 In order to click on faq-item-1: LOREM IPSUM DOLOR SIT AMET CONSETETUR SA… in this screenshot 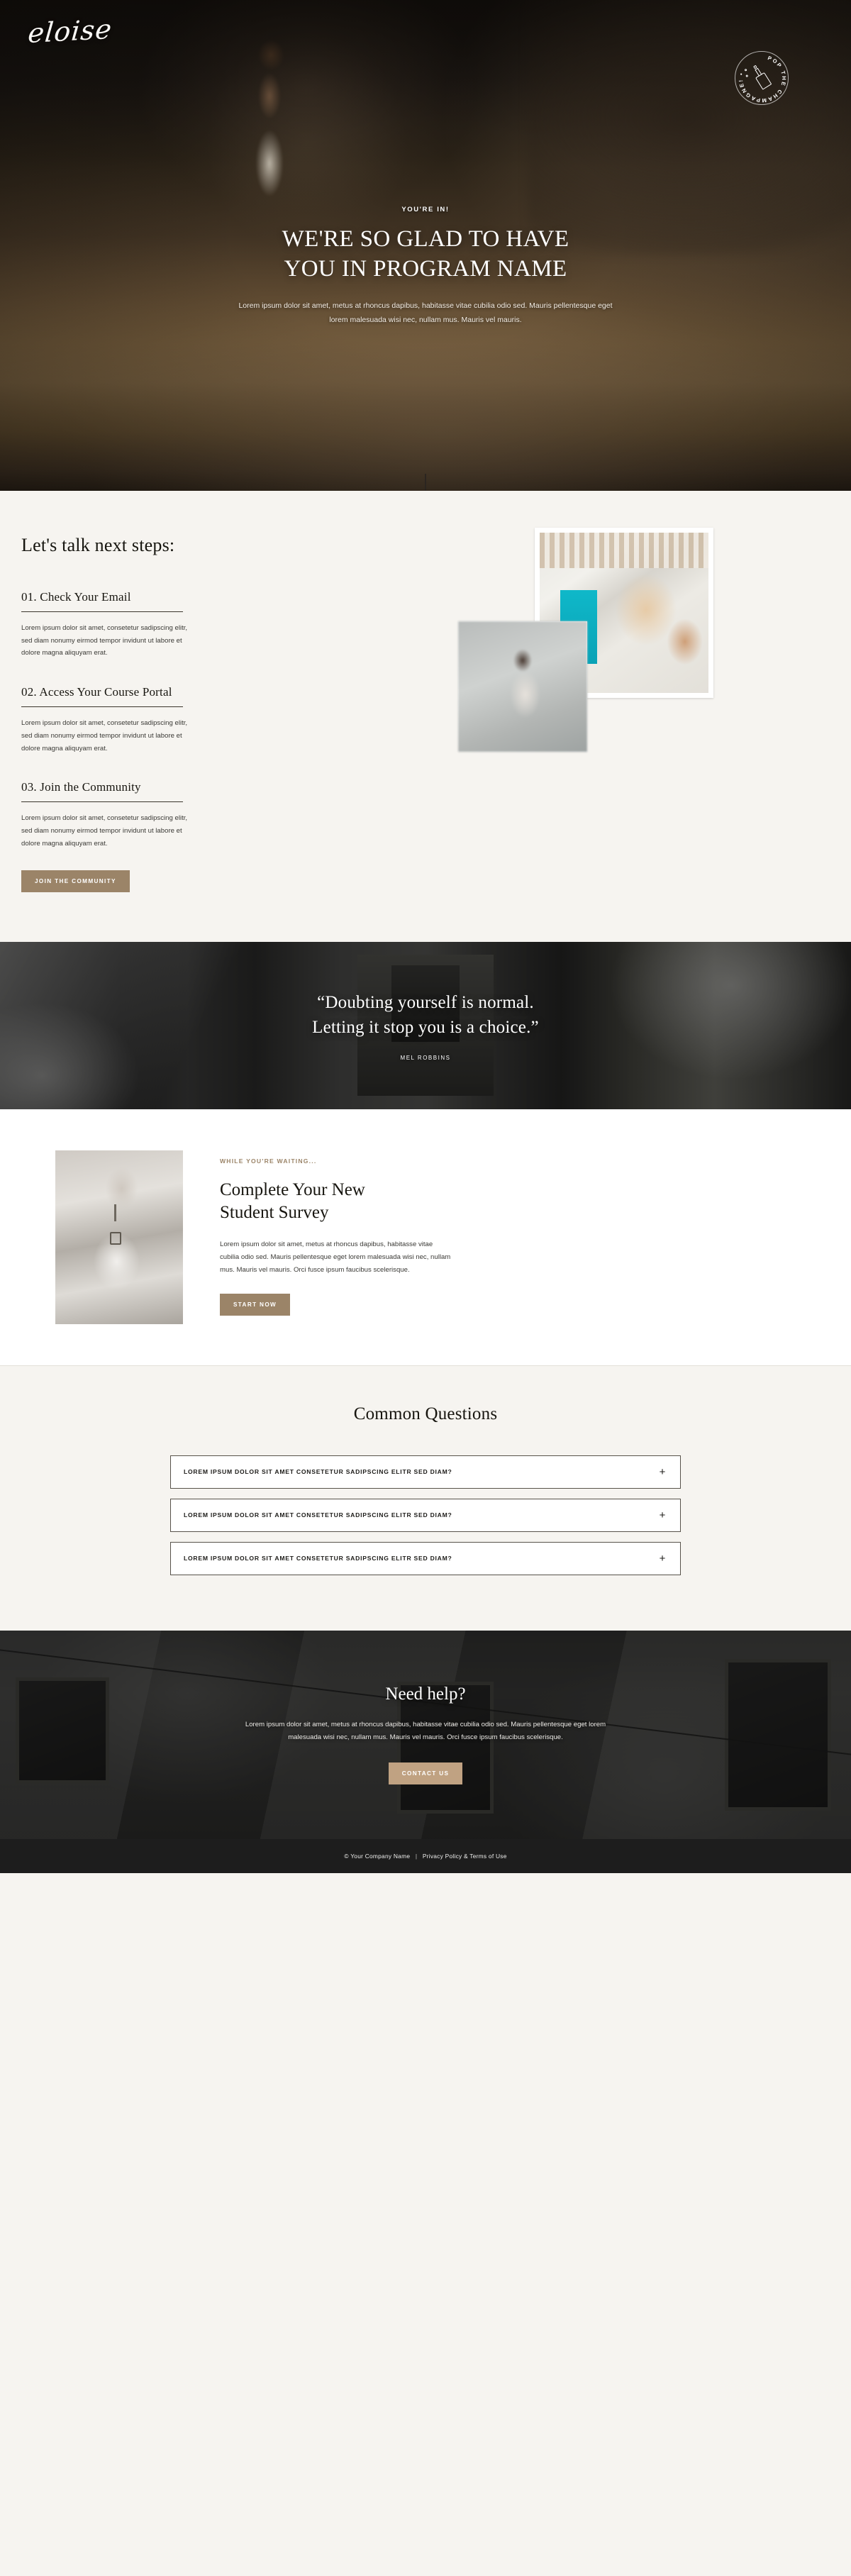, I will do `click(425, 1472)`.